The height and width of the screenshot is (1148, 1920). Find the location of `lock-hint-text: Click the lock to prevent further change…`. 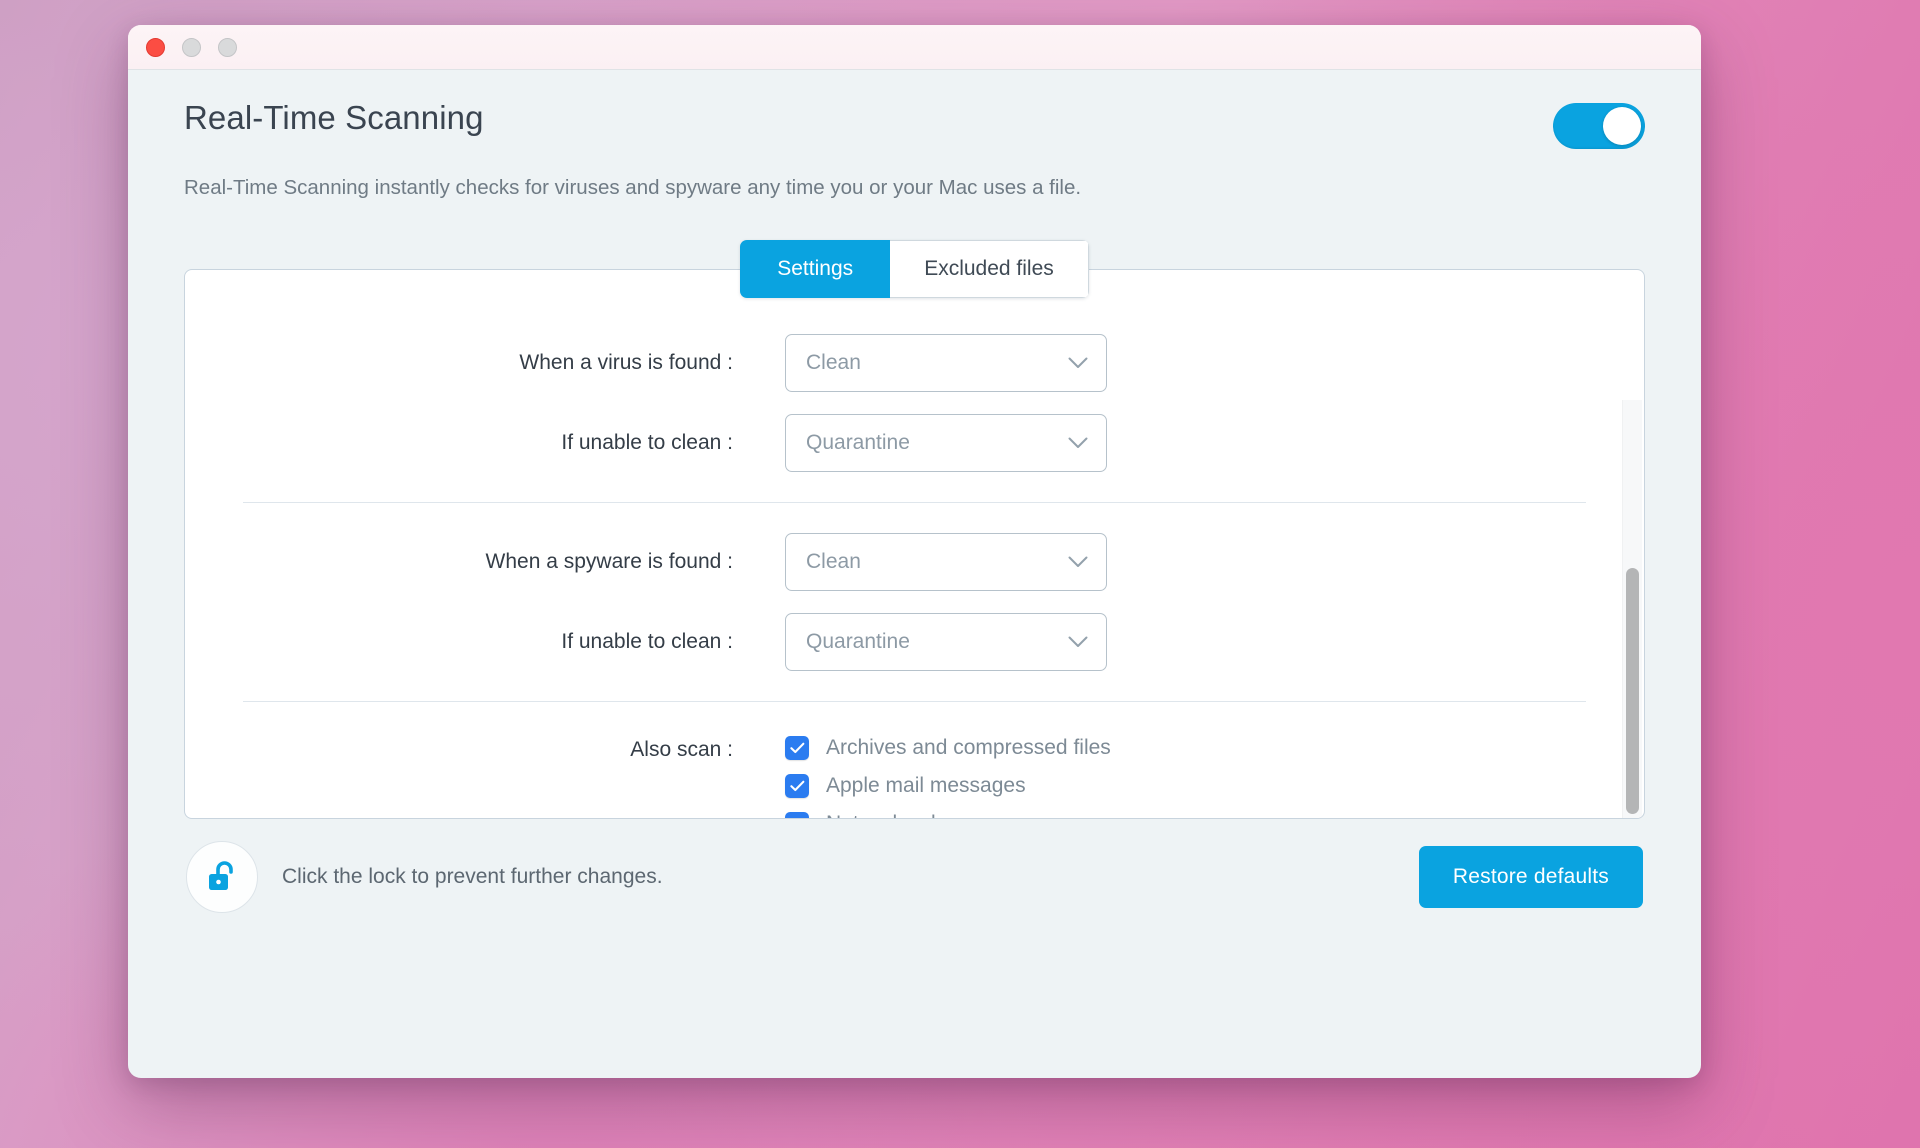

lock-hint-text: Click the lock to prevent further change… is located at coordinates (472, 876).